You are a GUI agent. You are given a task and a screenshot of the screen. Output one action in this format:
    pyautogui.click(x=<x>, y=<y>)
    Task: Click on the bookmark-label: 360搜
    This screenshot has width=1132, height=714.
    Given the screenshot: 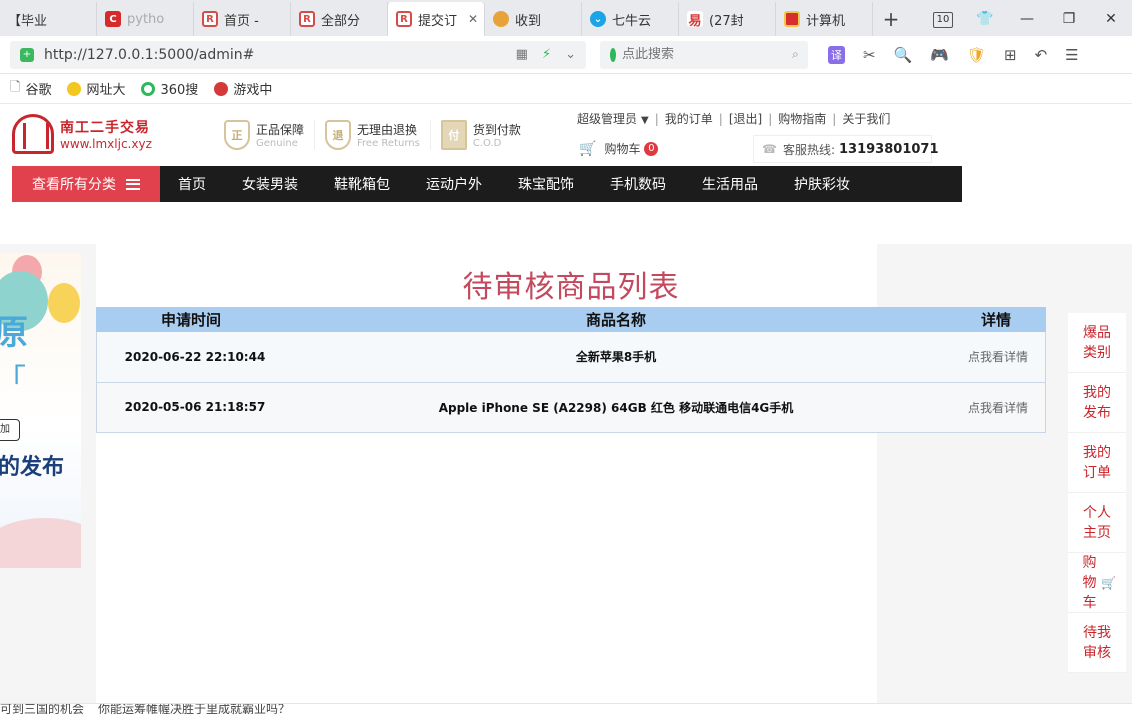 What is the action you would take?
    pyautogui.click(x=179, y=90)
    